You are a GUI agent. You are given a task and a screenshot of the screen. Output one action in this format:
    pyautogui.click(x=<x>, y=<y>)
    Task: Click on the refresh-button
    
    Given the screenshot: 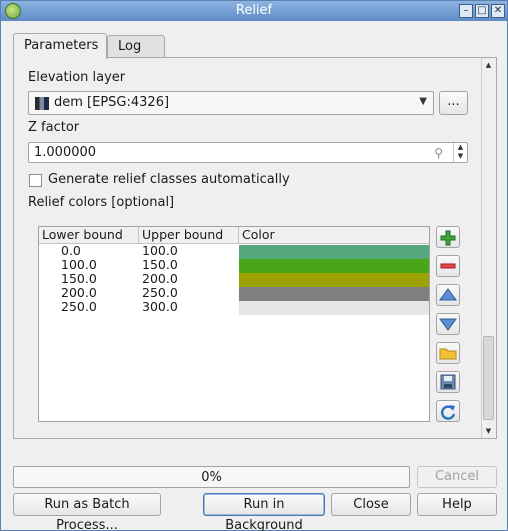 What is the action you would take?
    pyautogui.click(x=448, y=411)
    